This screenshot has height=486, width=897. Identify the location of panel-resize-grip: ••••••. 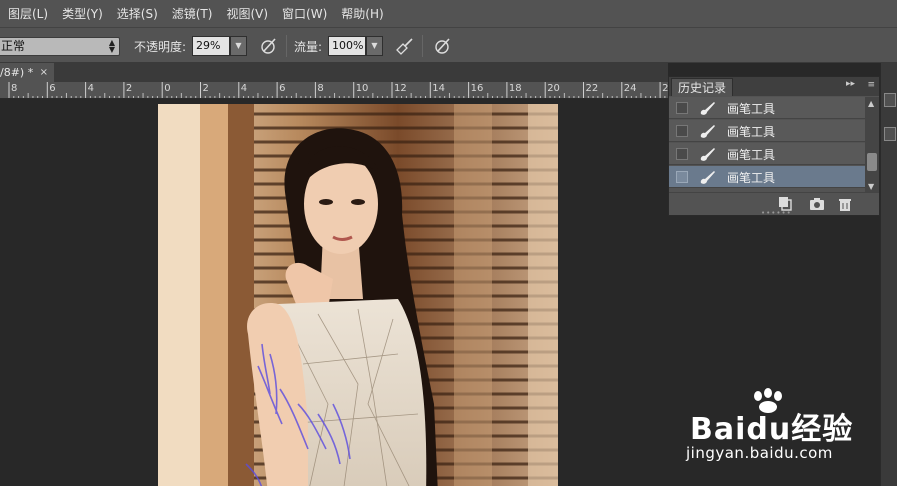
(776, 213).